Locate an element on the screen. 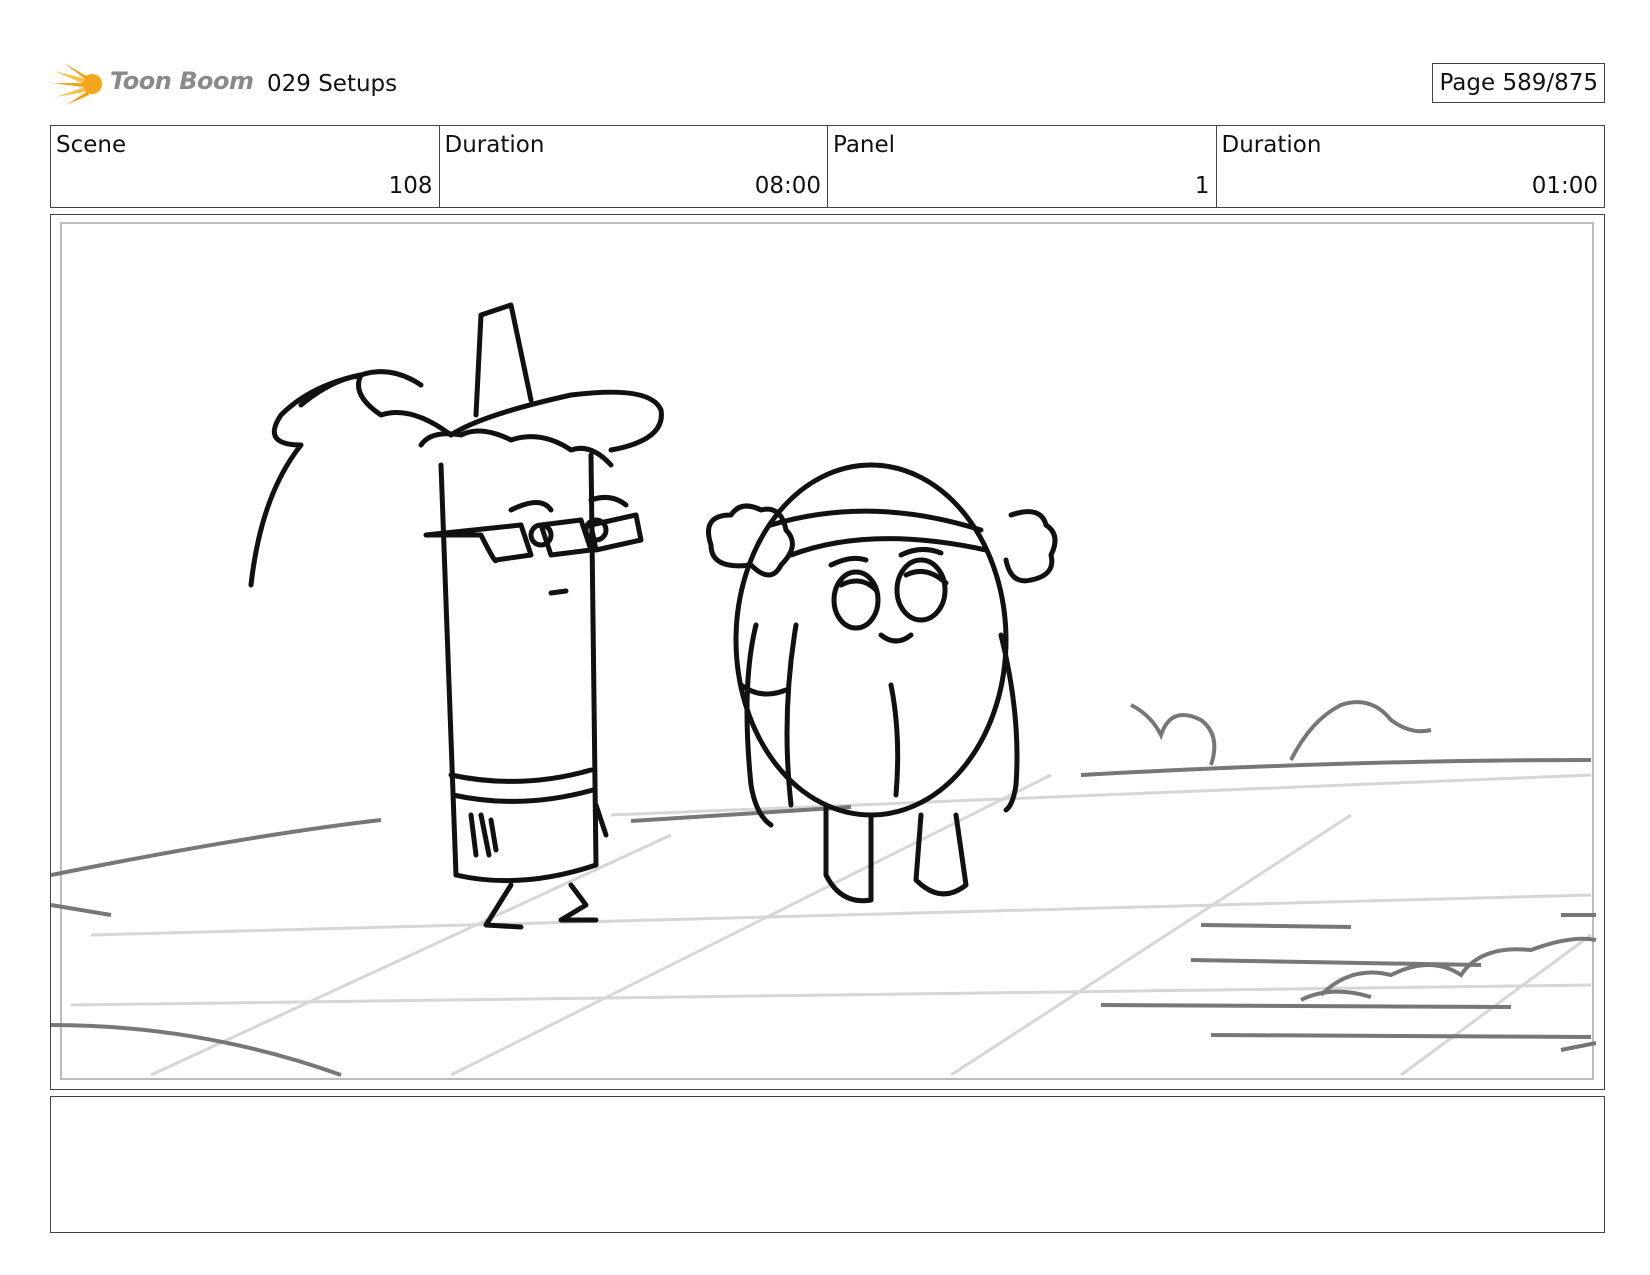 This screenshot has width=1650, height=1275. panel-cell: Panel 1 is located at coordinates (1022, 166).